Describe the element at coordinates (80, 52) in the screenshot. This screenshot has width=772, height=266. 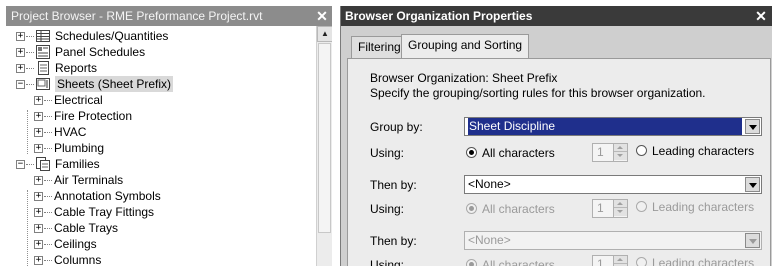
I see `tree-item-panel-schedules: + Panel Schedules` at that location.